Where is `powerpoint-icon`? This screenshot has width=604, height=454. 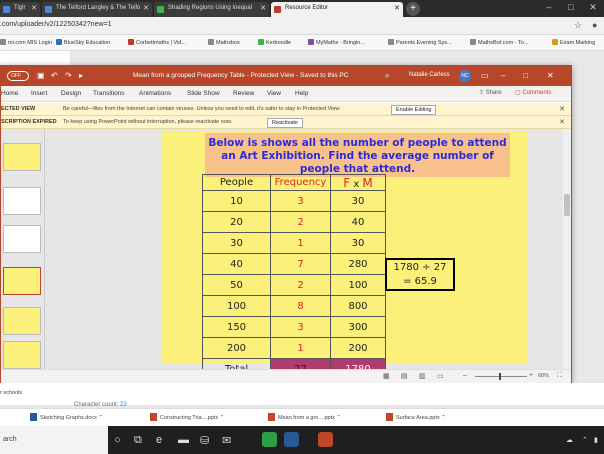 powerpoint-icon is located at coordinates (325, 439).